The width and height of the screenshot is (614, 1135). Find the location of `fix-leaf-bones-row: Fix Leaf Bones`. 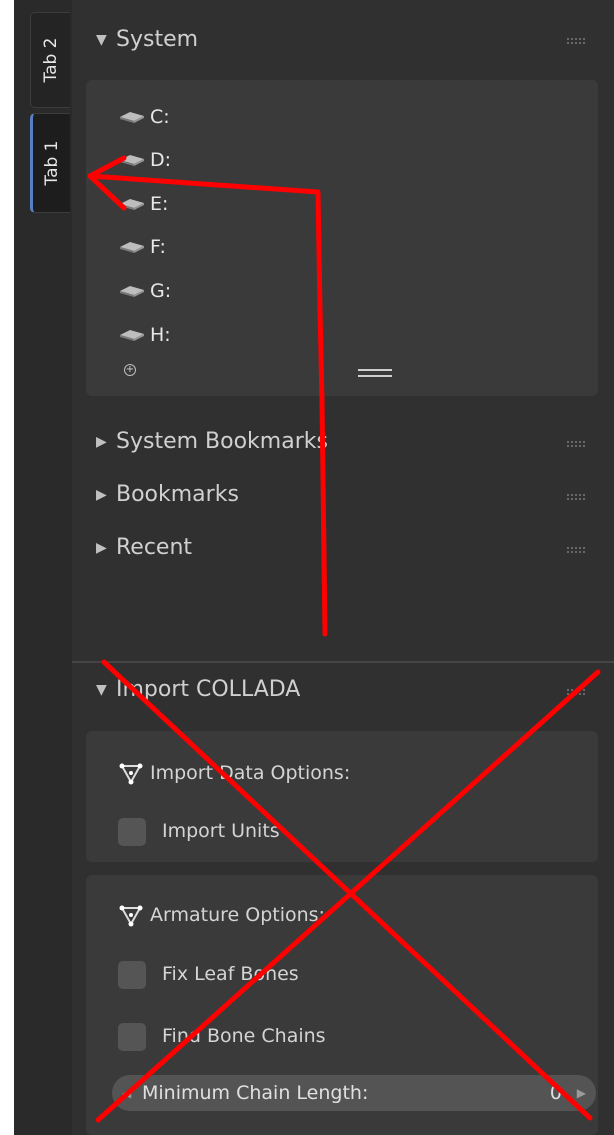

fix-leaf-bones-row: Fix Leaf Bones is located at coordinates (208, 974).